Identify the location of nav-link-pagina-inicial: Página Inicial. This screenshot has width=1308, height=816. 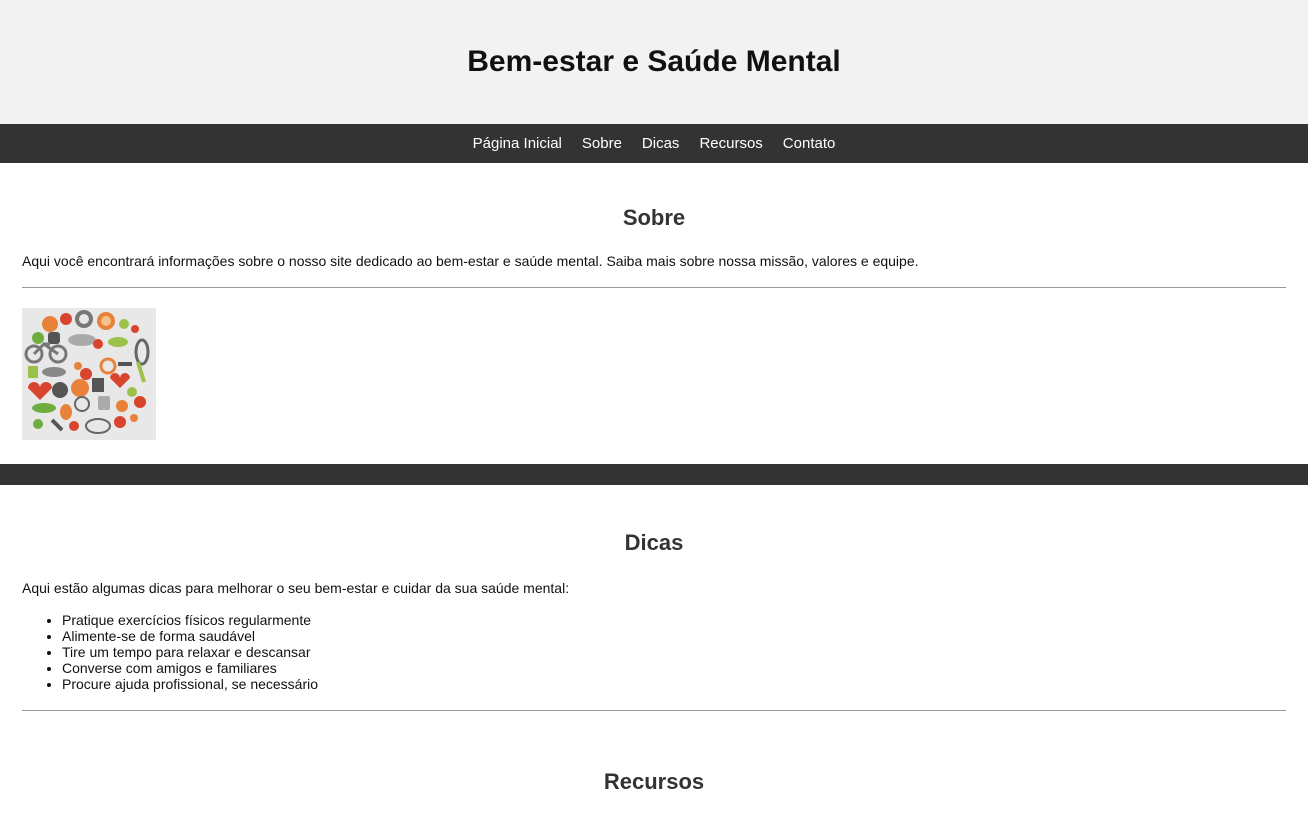
(517, 143).